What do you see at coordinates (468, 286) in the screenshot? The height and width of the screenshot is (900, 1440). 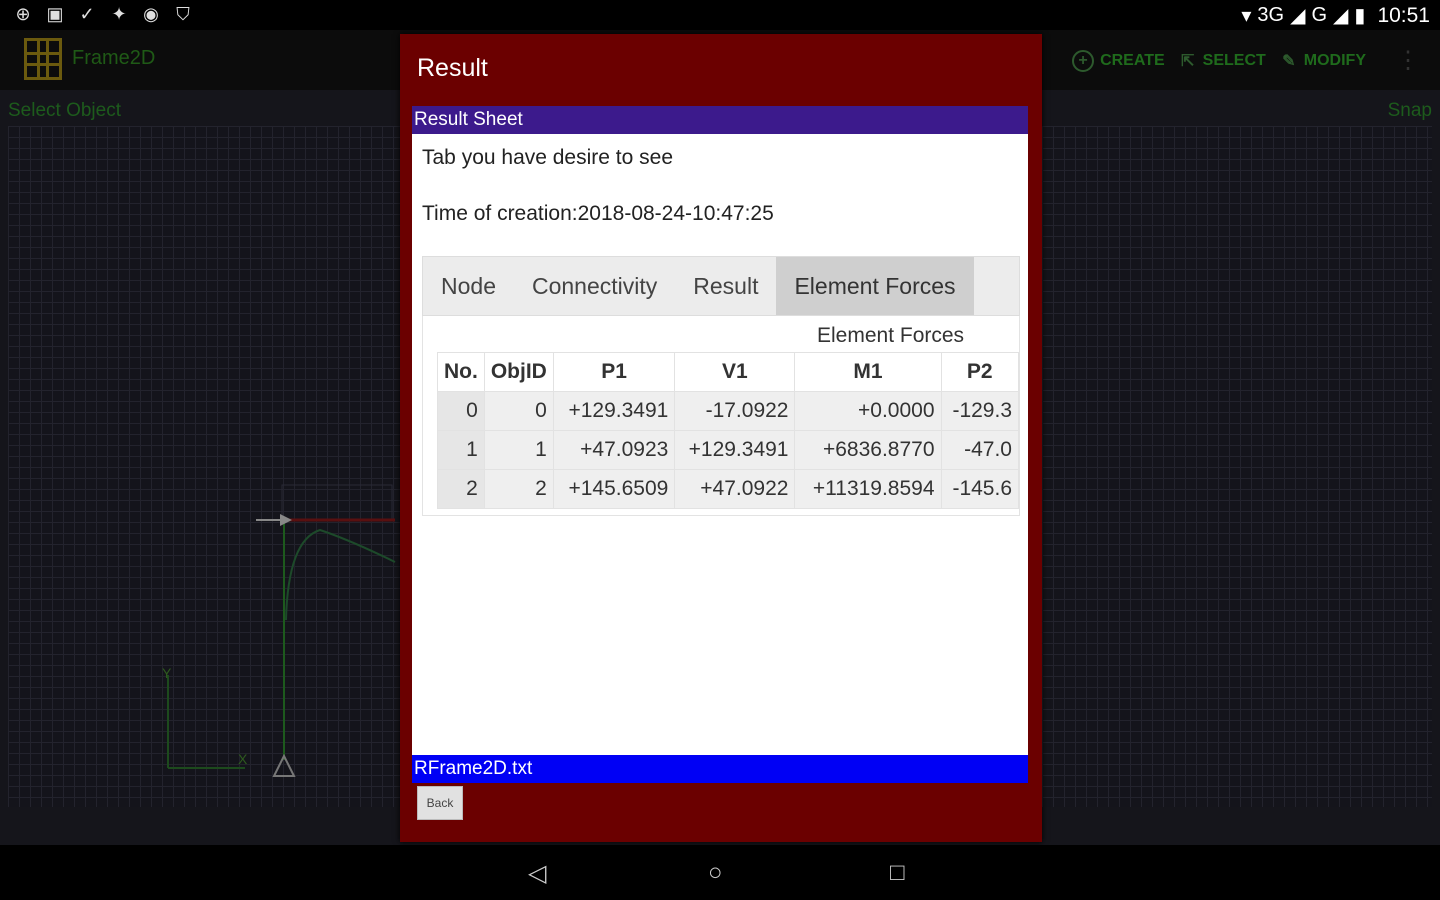 I see `tab-node: Node` at bounding box center [468, 286].